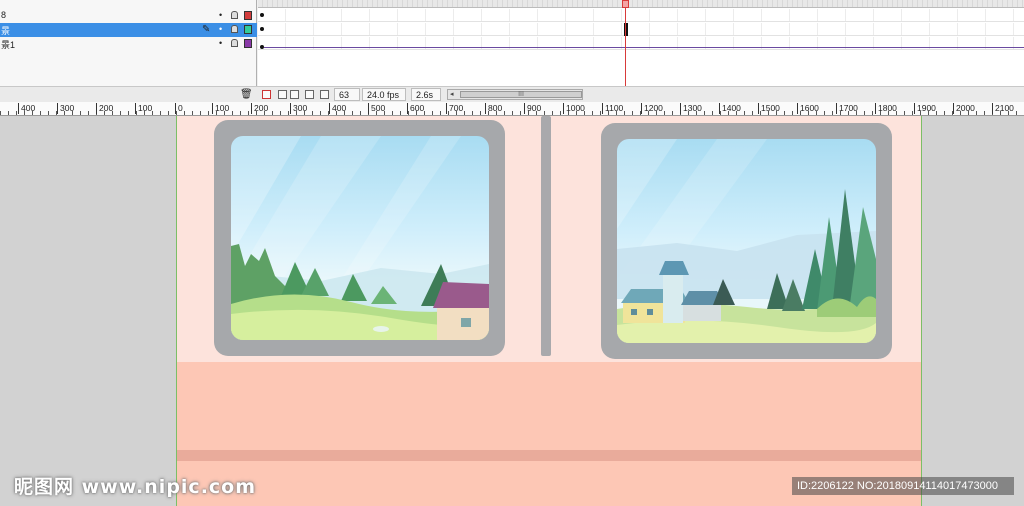 The width and height of the screenshot is (1024, 506). Describe the element at coordinates (266, 94) in the screenshot. I see `center-frame-button` at that location.